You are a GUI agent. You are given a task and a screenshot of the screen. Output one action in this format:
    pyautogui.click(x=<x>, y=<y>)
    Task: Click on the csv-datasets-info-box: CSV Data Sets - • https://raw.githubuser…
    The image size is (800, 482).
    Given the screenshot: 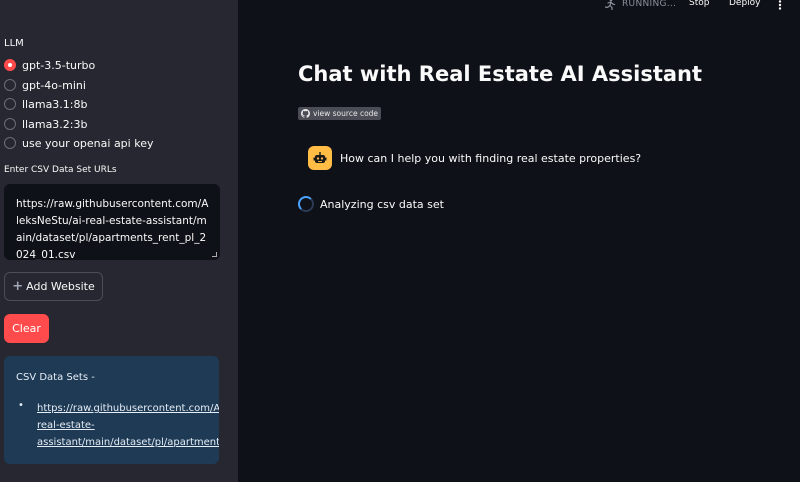 What is the action you would take?
    pyautogui.click(x=111, y=410)
    